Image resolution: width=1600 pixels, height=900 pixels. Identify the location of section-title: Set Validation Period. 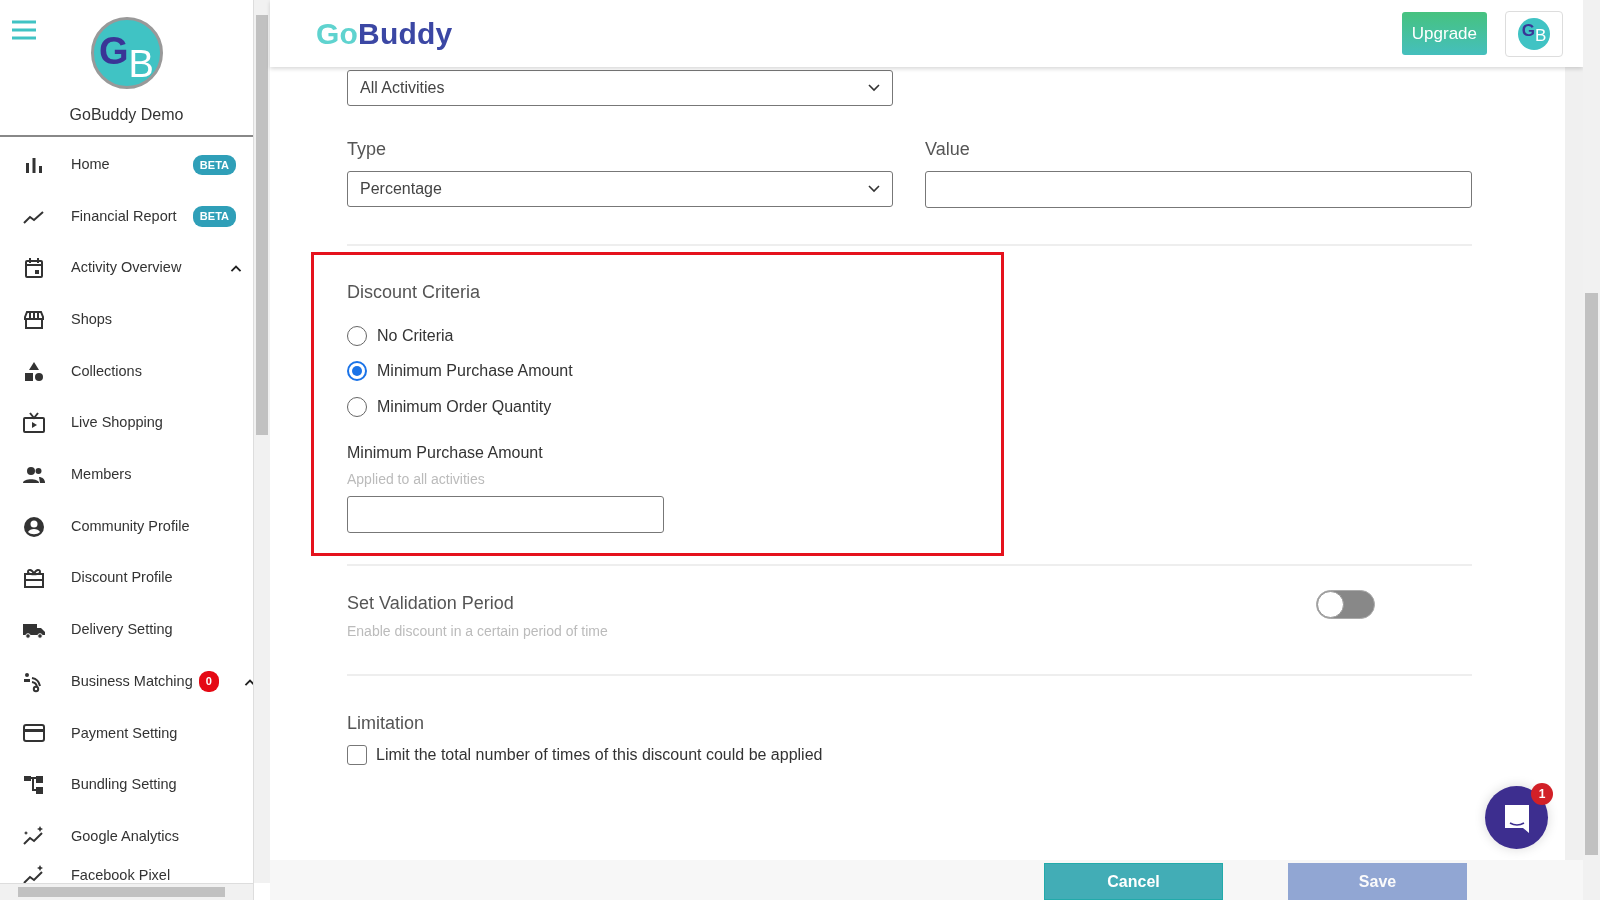
(431, 603).